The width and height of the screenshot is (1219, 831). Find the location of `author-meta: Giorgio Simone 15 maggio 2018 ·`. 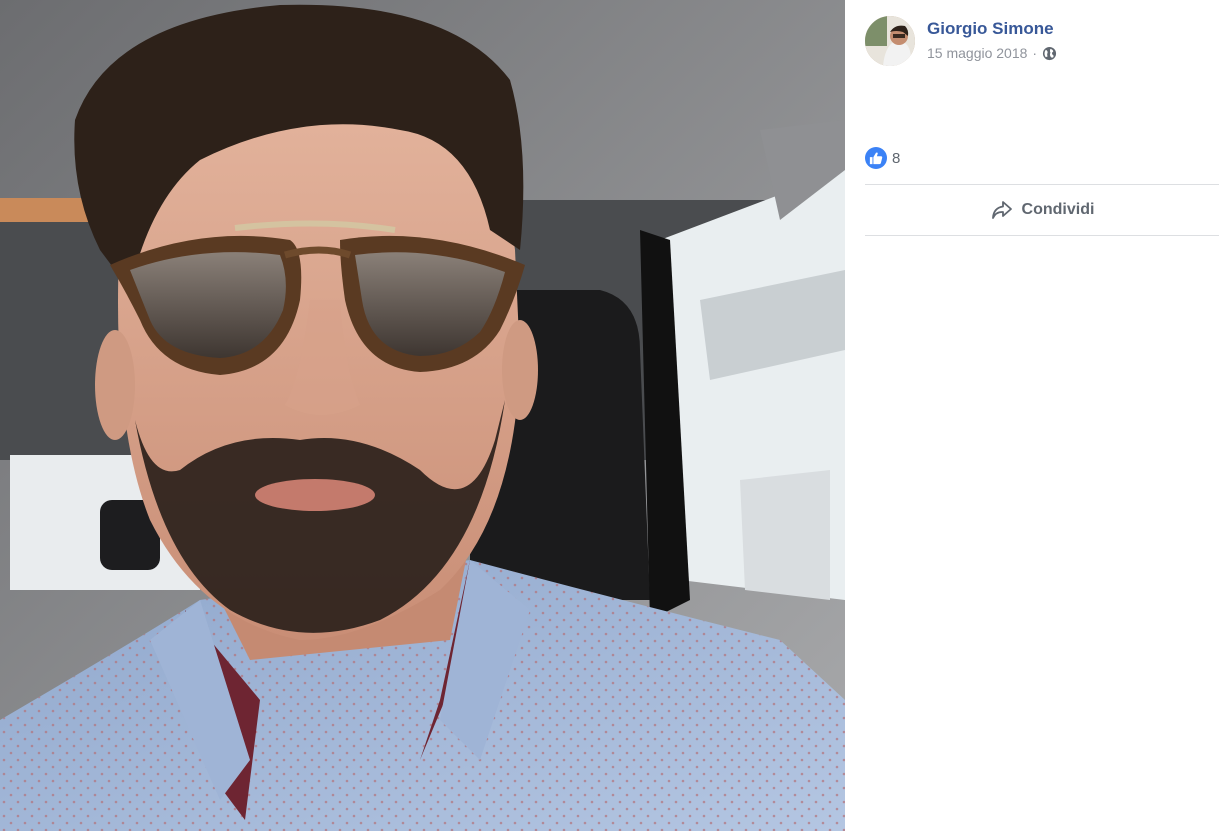

author-meta: Giorgio Simone 15 maggio 2018 · is located at coordinates (992, 39).